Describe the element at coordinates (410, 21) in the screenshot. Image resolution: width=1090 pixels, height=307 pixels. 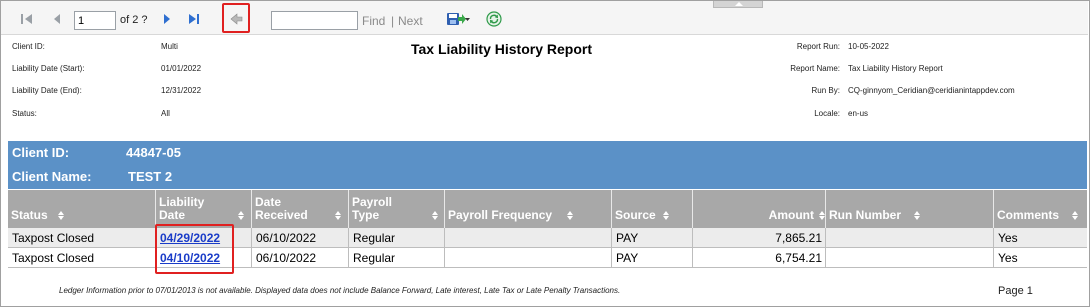
I see `find-next-link: Next` at that location.